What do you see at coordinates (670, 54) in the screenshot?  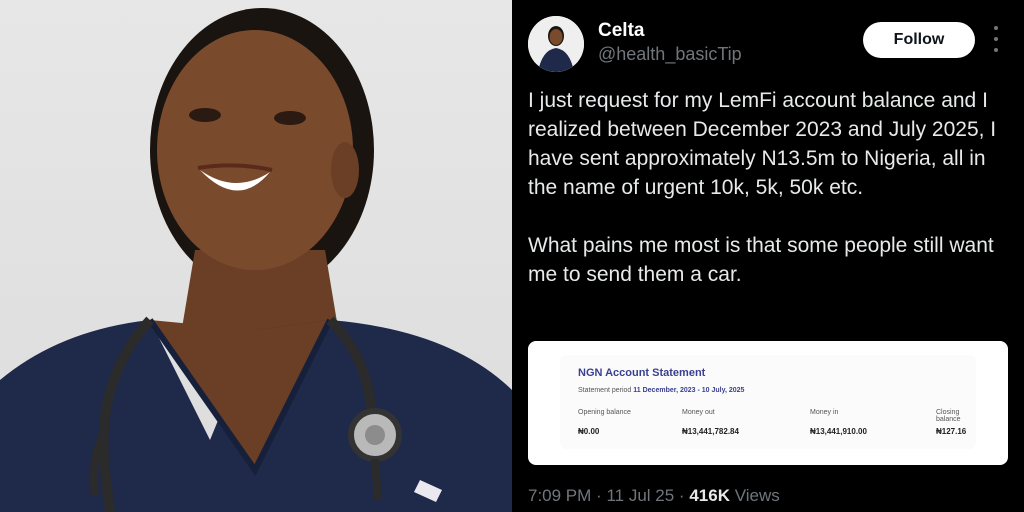 I see `author-handle: @health_basicTip` at bounding box center [670, 54].